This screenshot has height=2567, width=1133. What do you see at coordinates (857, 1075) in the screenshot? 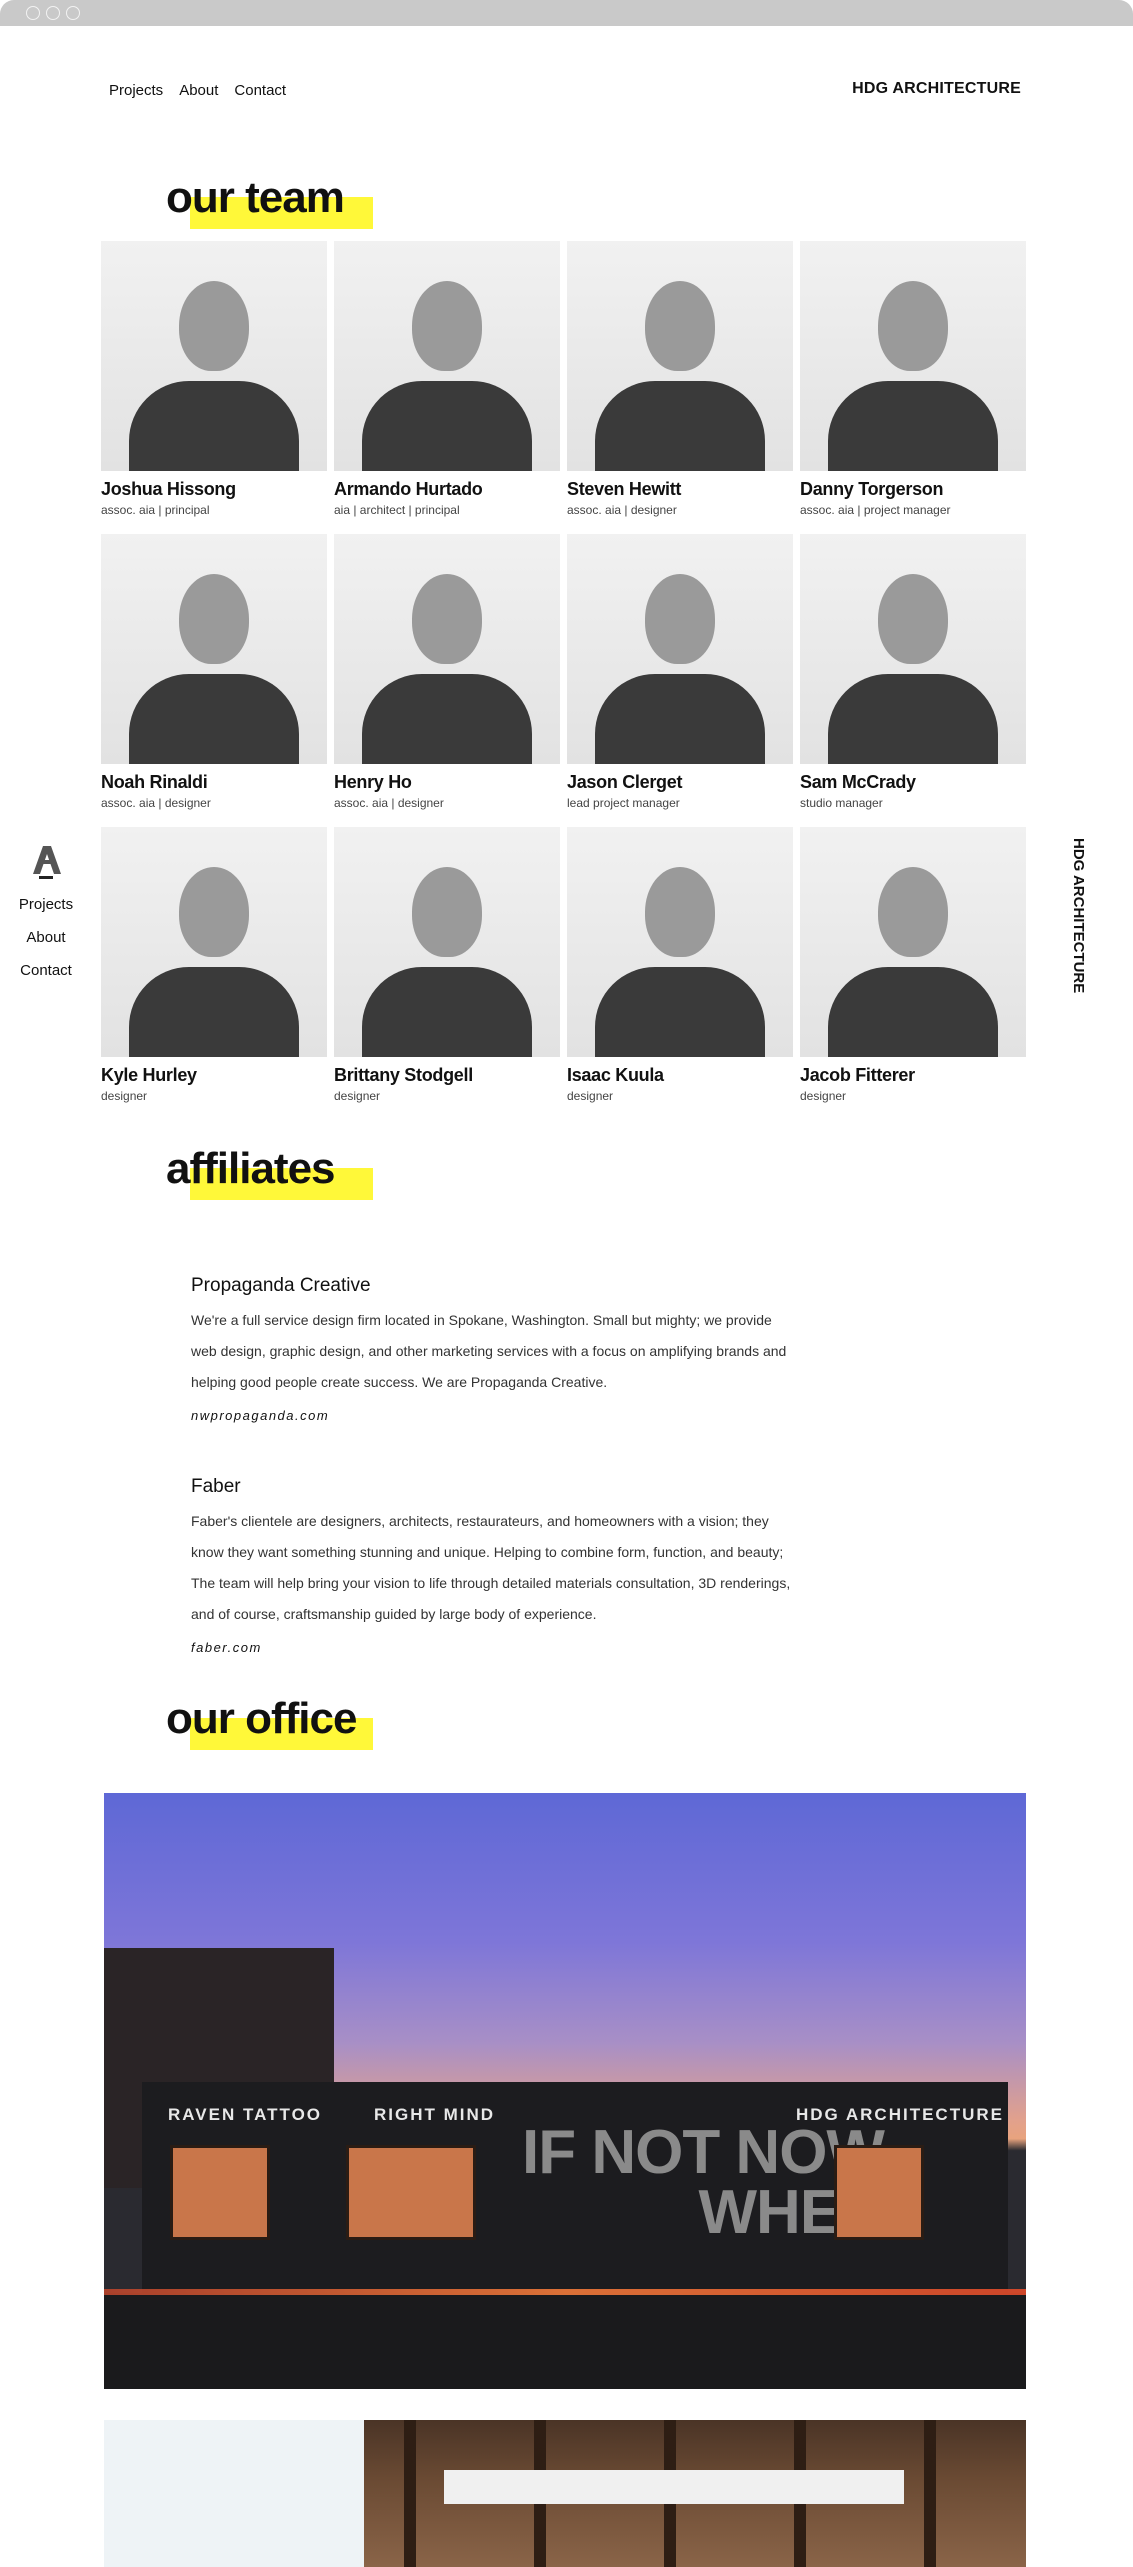
I see `team-member-name: Jacob Fitterer` at bounding box center [857, 1075].